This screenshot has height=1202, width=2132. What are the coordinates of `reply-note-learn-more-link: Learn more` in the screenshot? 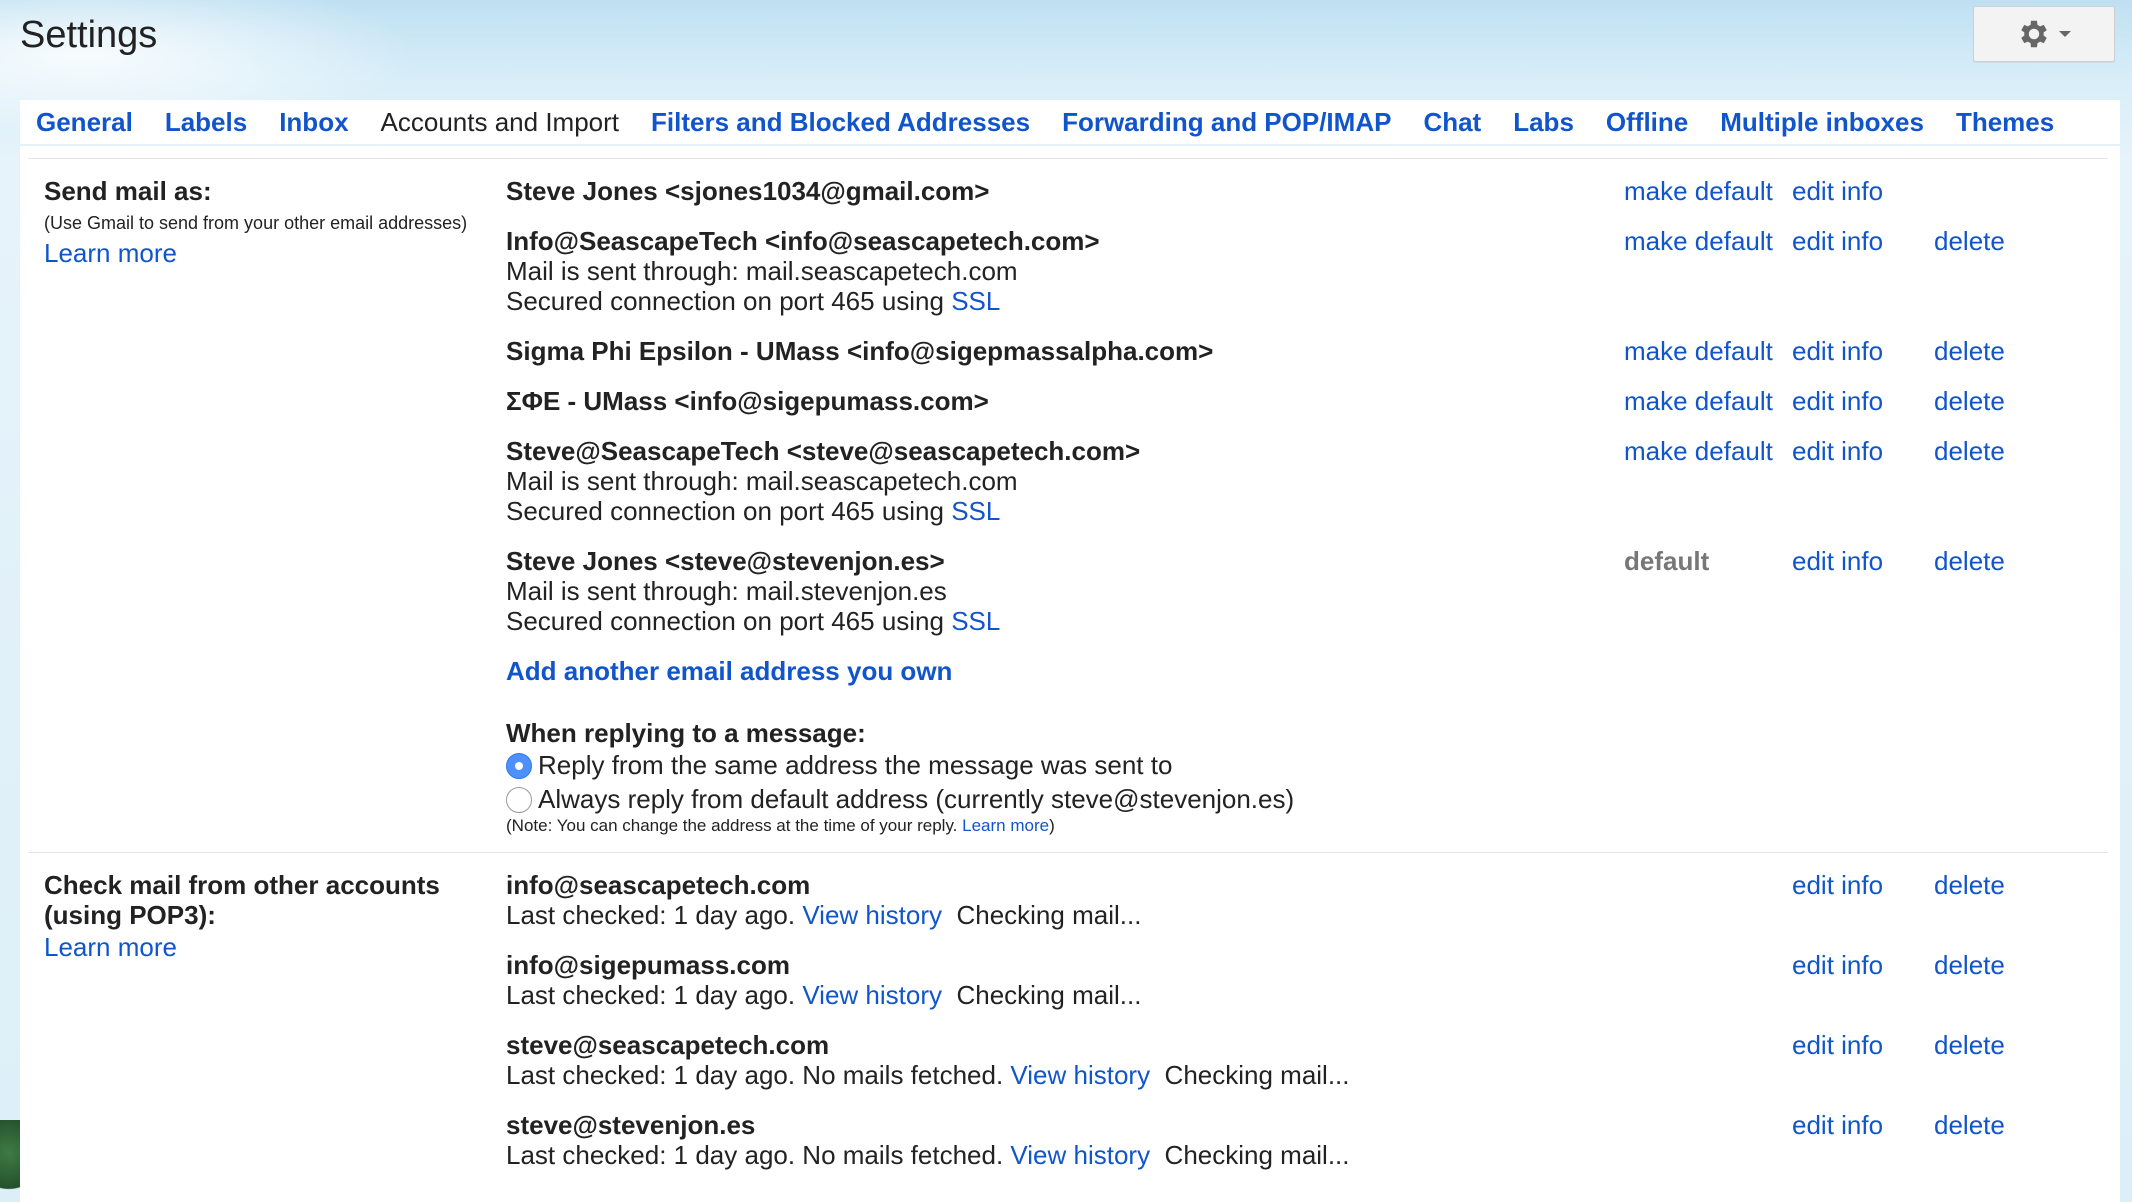 It's located at (1005, 825).